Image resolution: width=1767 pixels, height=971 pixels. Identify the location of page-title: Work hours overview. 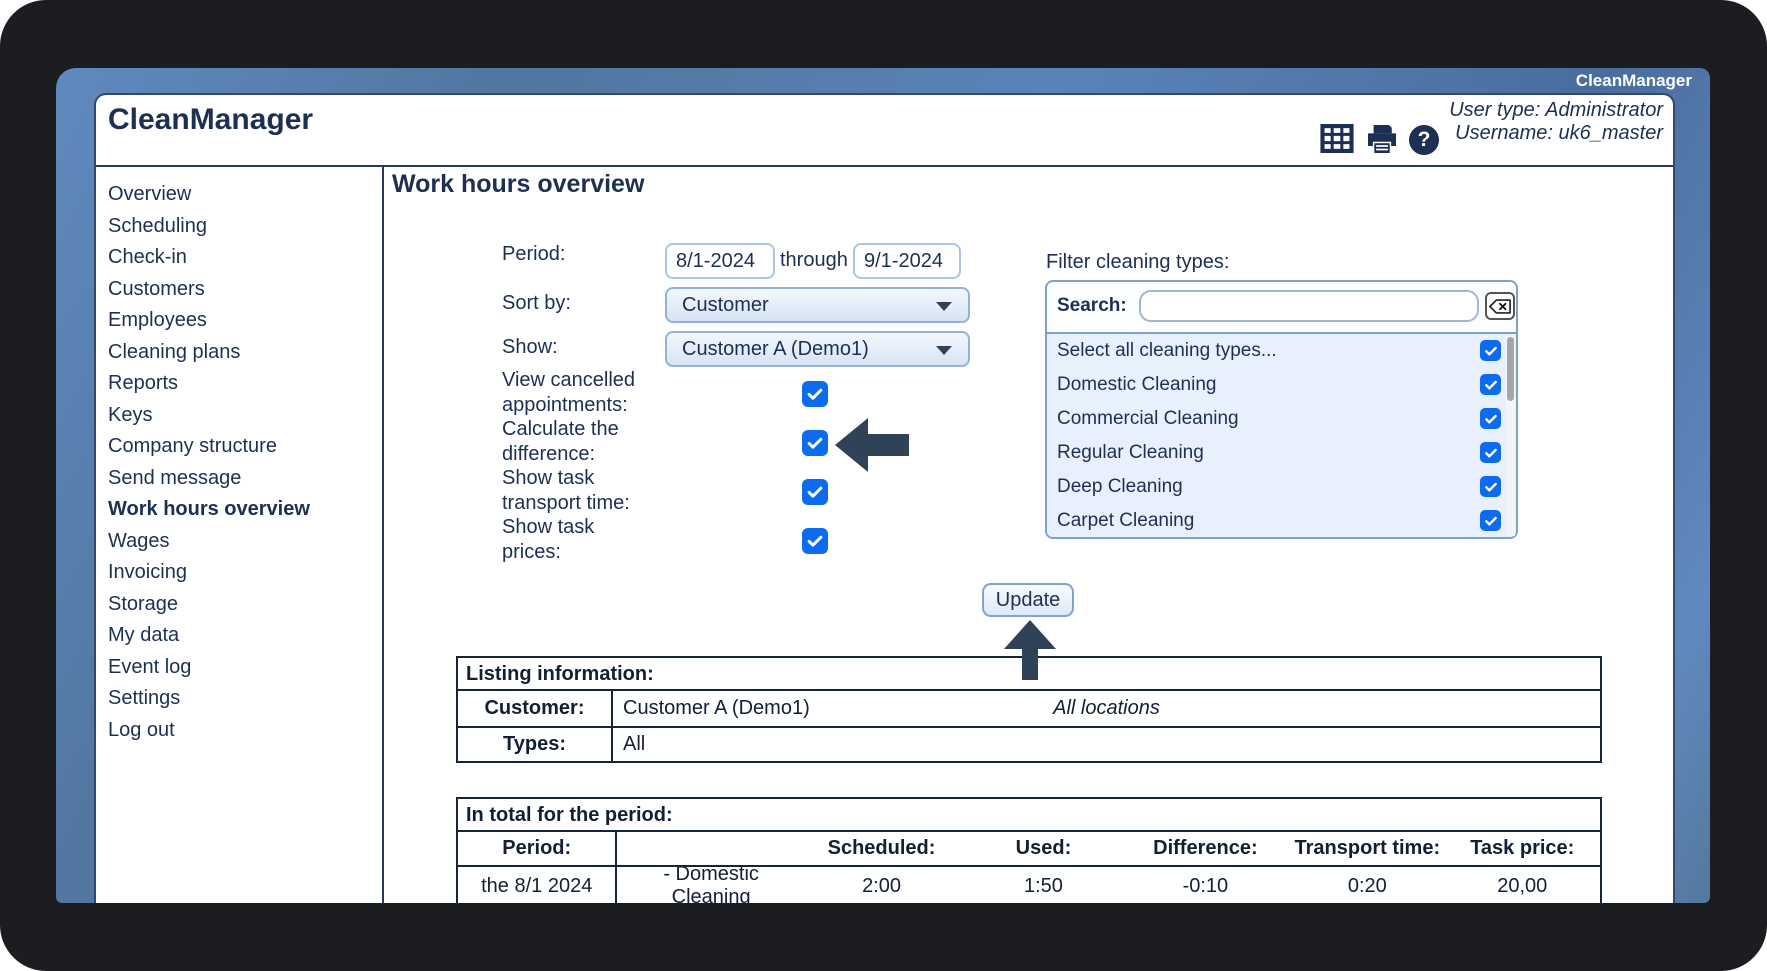
(518, 184).